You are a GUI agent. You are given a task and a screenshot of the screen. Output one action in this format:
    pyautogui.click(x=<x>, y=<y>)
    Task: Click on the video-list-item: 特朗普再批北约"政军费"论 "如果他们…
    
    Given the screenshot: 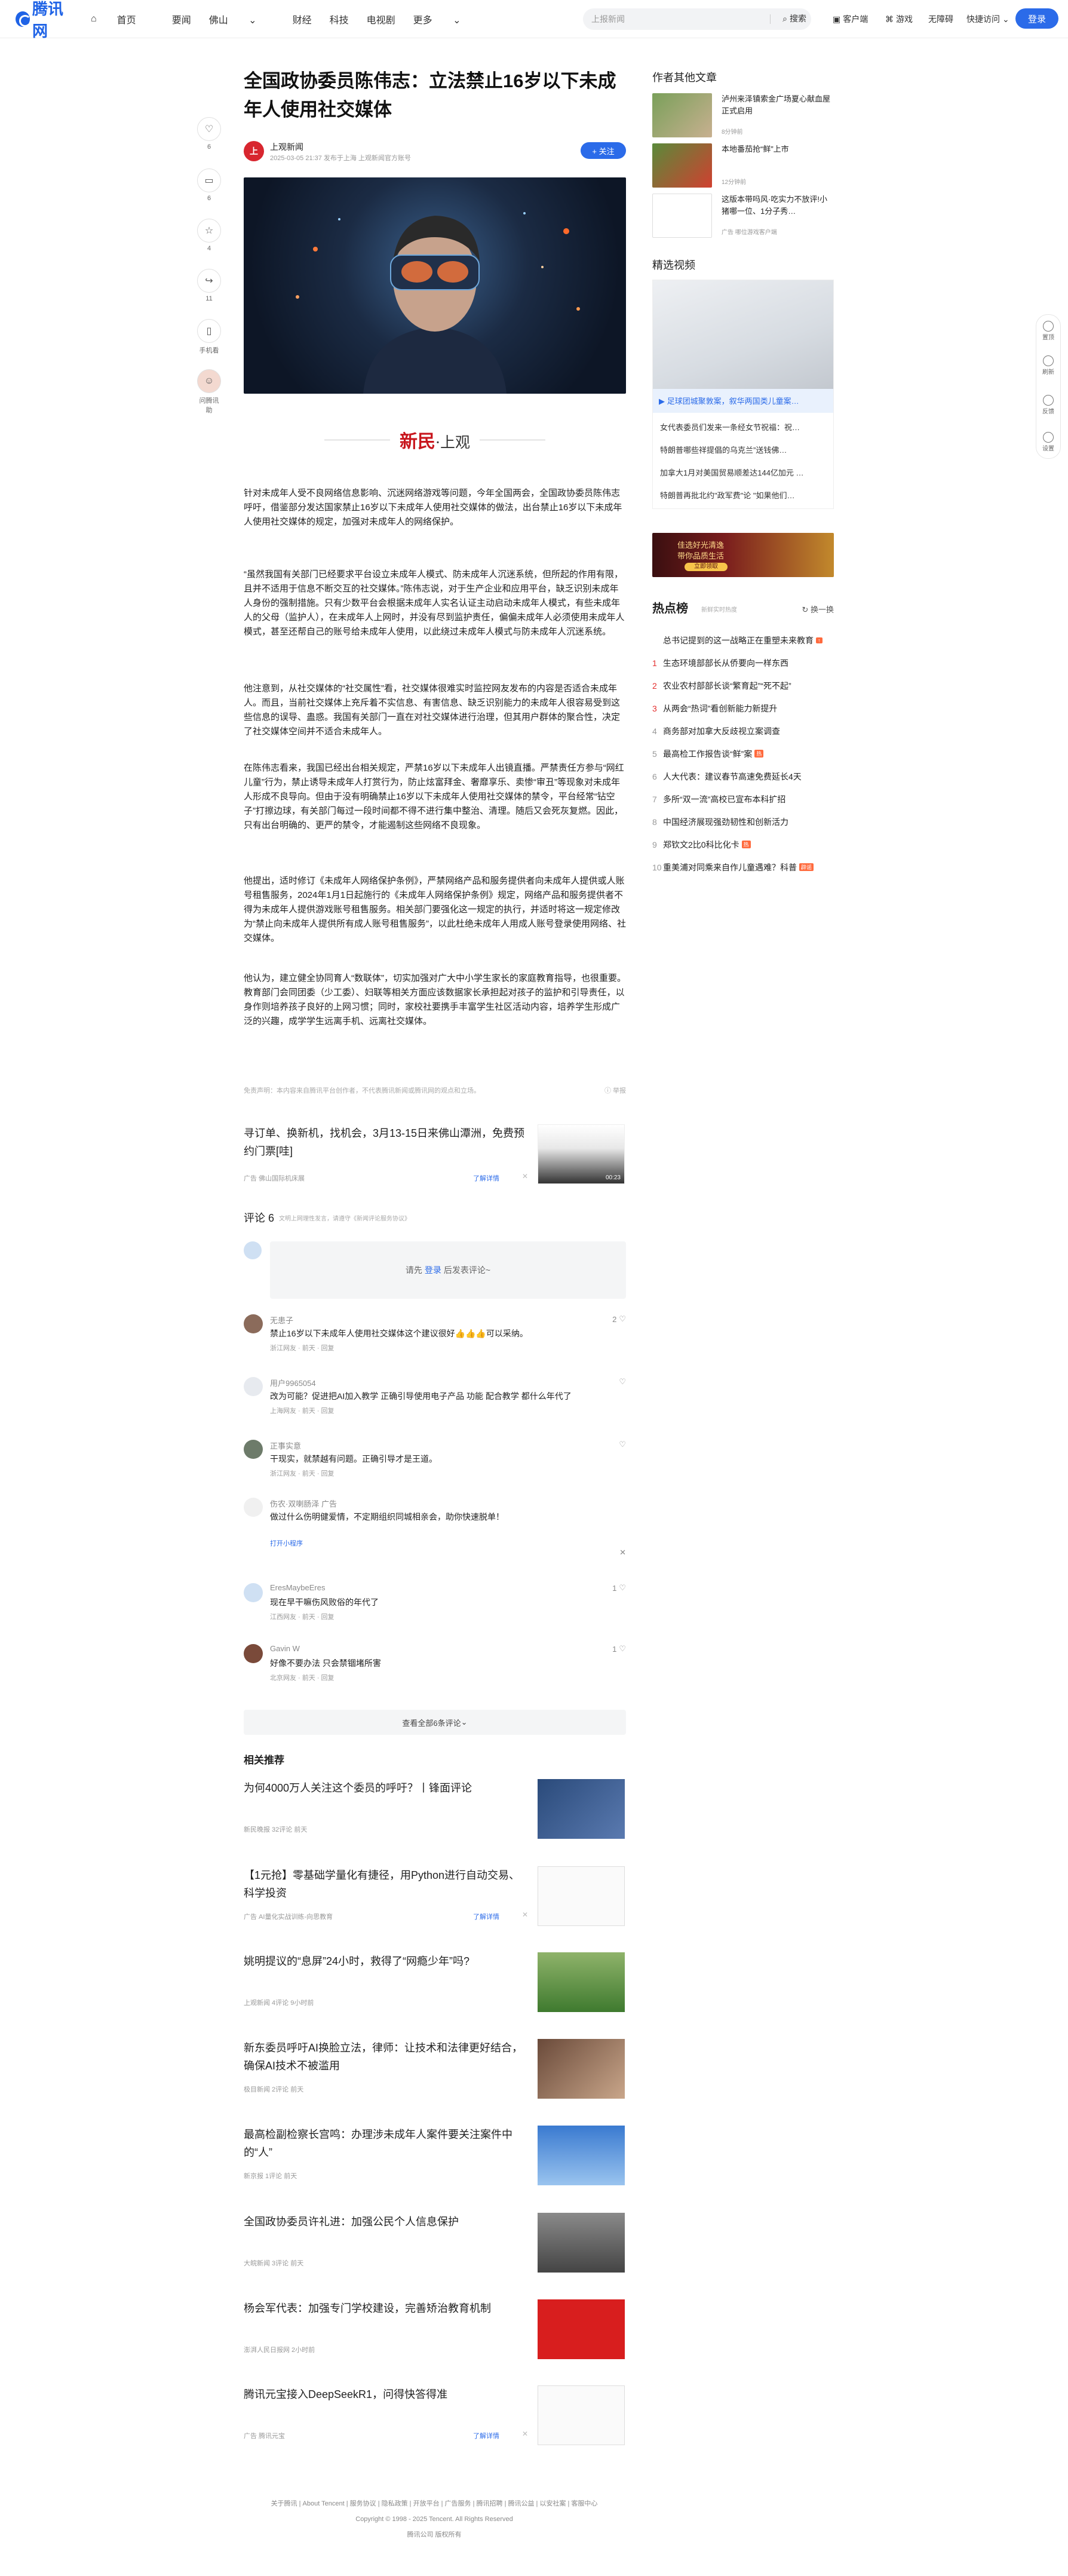 What is the action you would take?
    pyautogui.click(x=744, y=495)
    